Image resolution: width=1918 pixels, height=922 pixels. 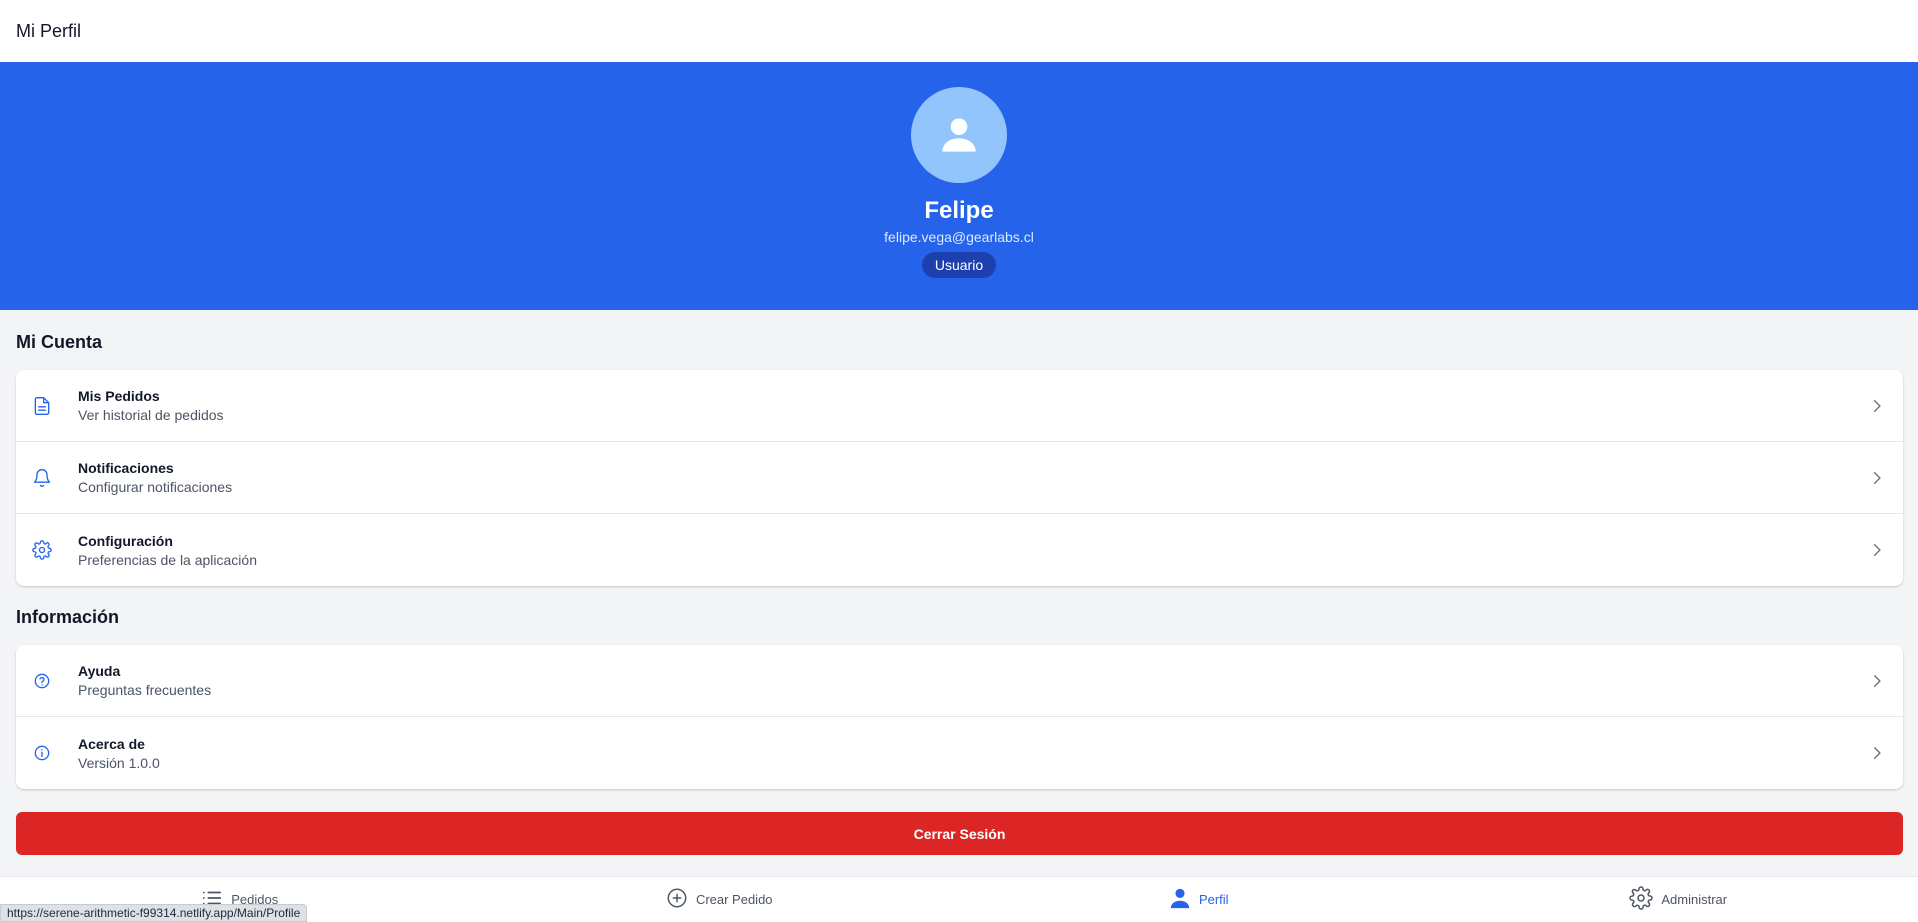 What do you see at coordinates (1694, 899) in the screenshot?
I see `nav-label: Administrar` at bounding box center [1694, 899].